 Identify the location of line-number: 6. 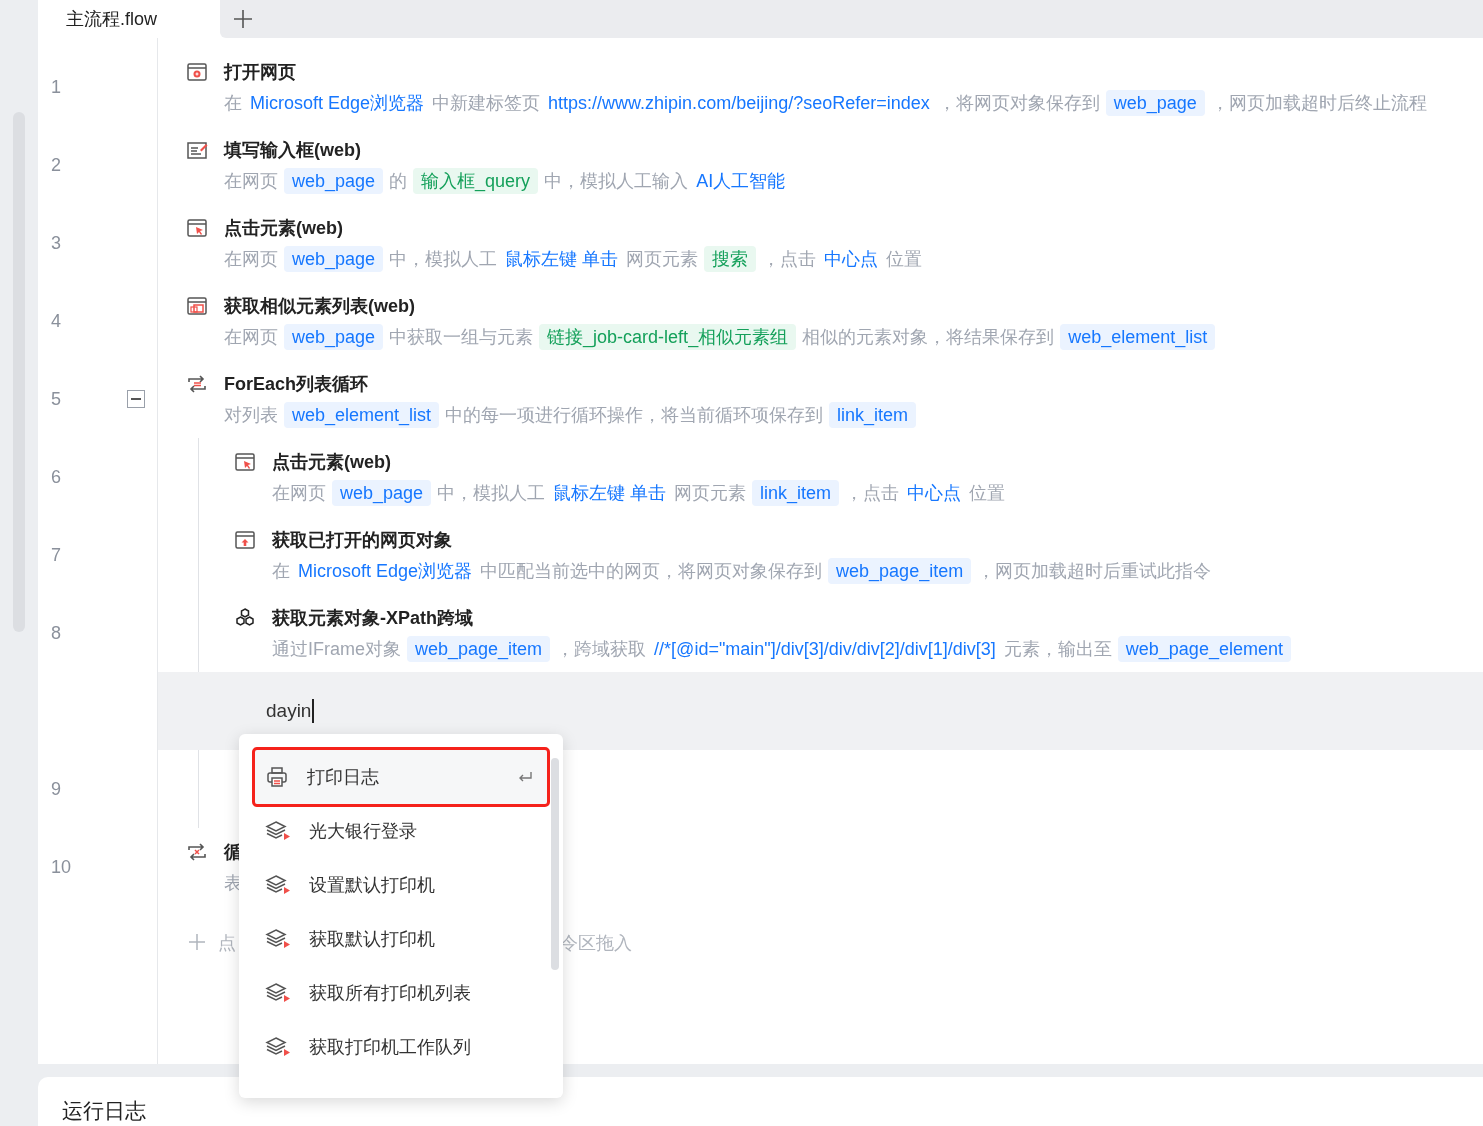
(56, 477).